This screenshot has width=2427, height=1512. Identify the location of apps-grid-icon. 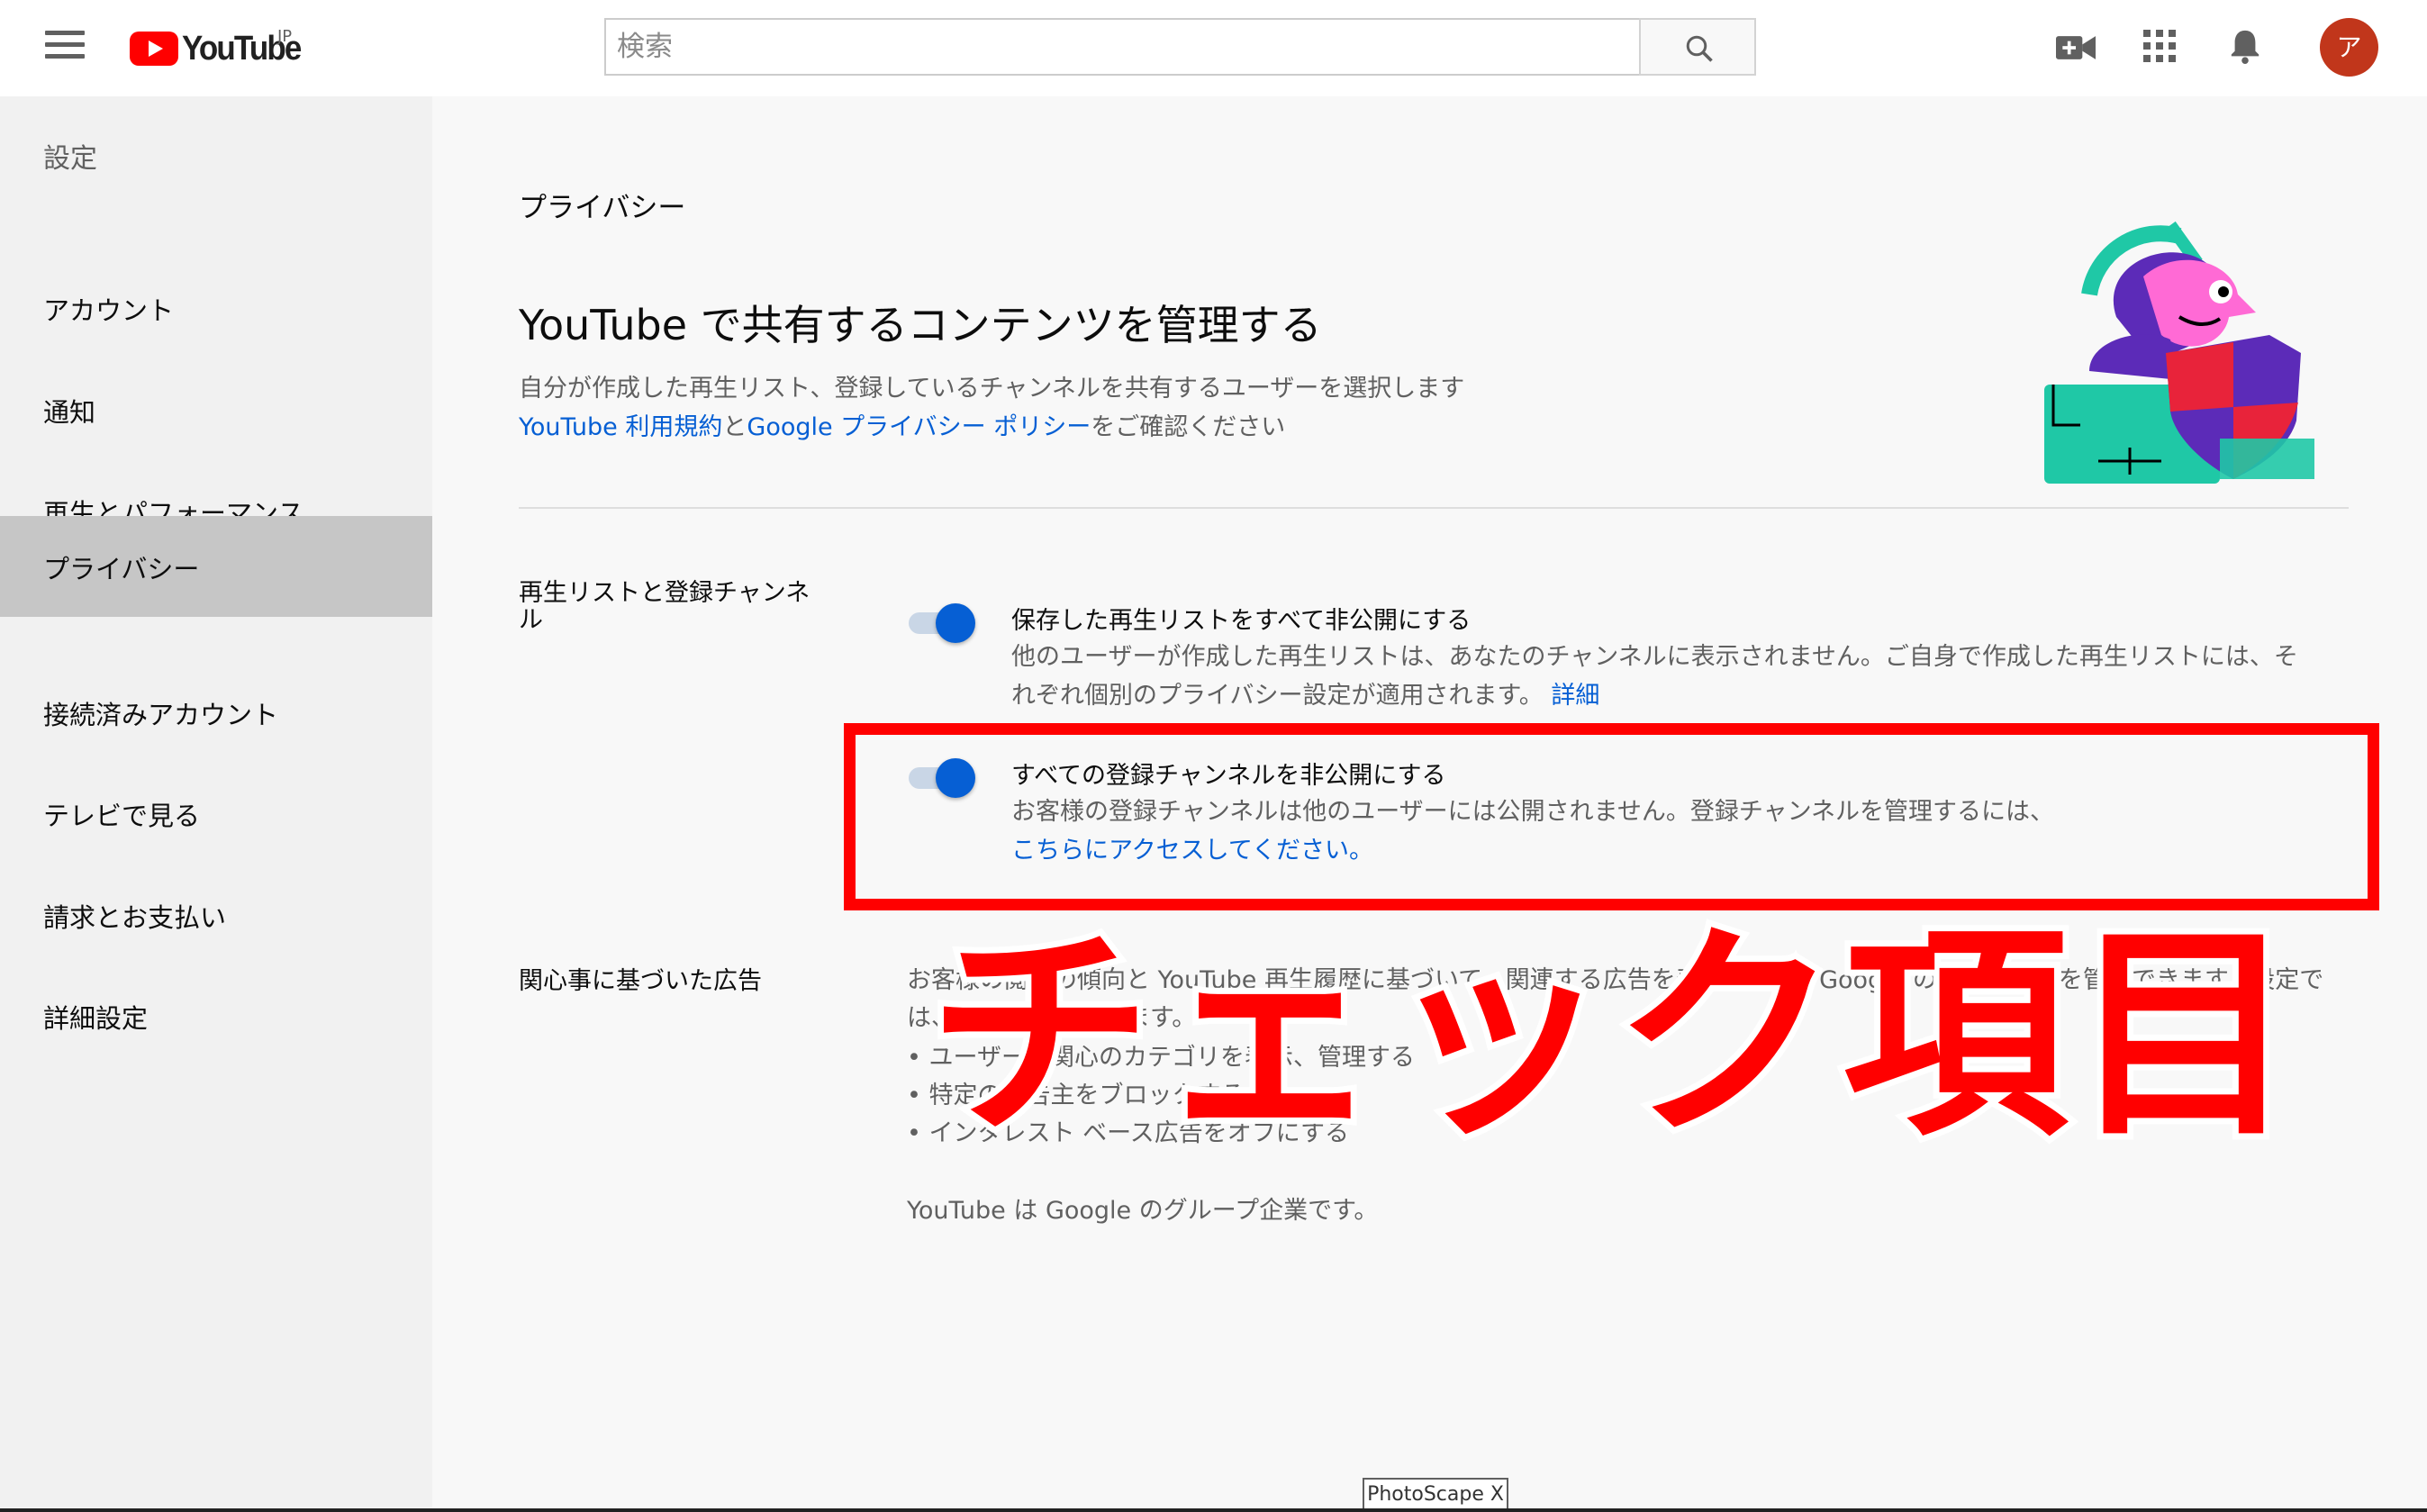
(2159, 46).